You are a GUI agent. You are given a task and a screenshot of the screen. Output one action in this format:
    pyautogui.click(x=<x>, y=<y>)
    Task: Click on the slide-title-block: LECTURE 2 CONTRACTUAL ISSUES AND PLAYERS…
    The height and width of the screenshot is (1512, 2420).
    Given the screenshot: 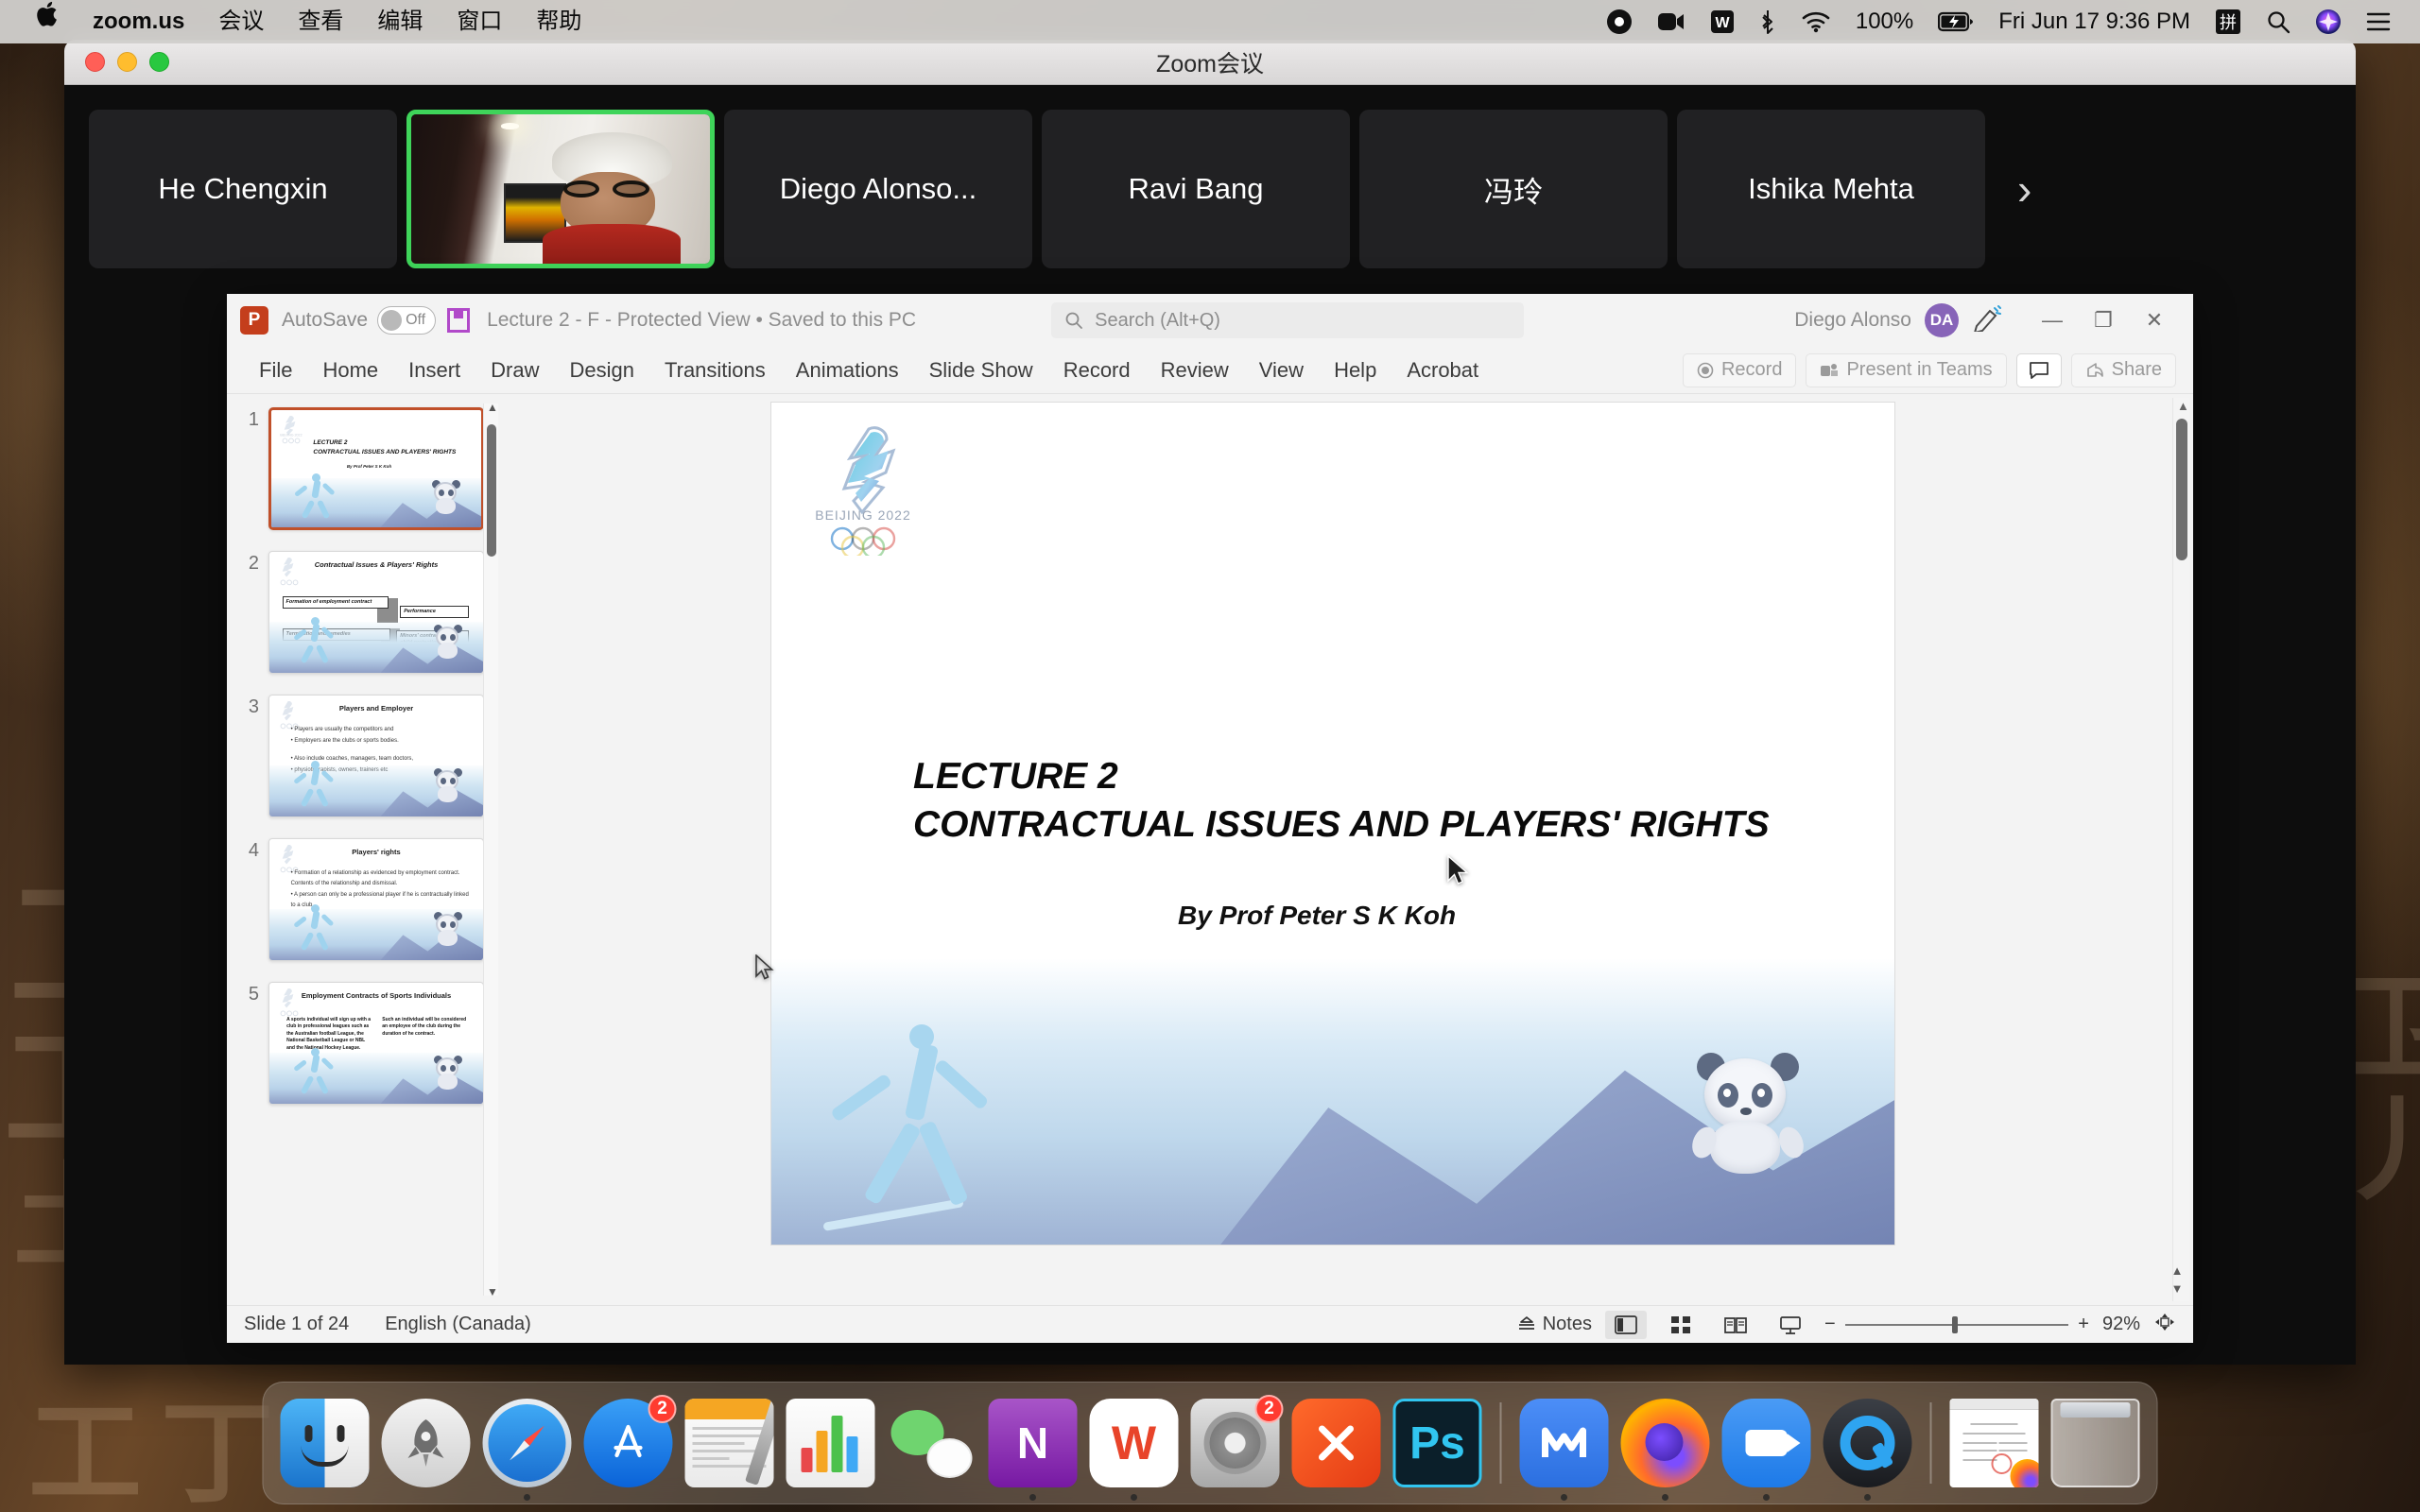 What is the action you would take?
    pyautogui.click(x=1341, y=801)
    